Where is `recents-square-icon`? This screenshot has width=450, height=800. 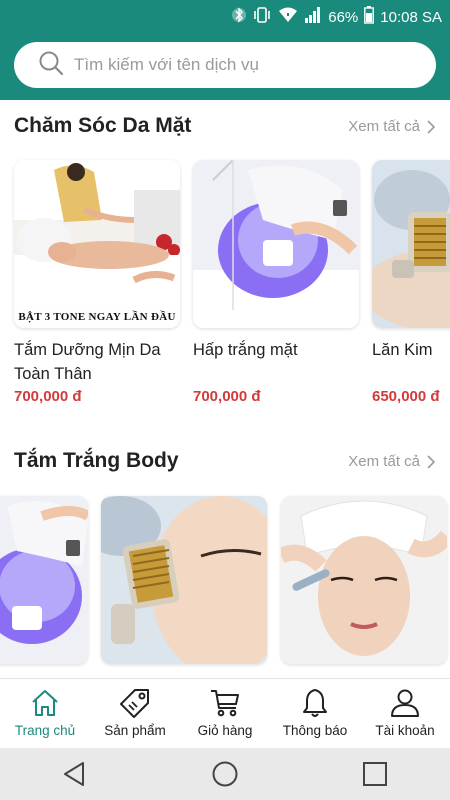
recents-square-icon is located at coordinates (375, 774).